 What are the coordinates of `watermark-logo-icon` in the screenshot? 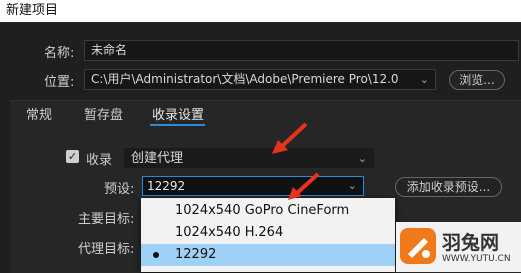 It's located at (418, 246).